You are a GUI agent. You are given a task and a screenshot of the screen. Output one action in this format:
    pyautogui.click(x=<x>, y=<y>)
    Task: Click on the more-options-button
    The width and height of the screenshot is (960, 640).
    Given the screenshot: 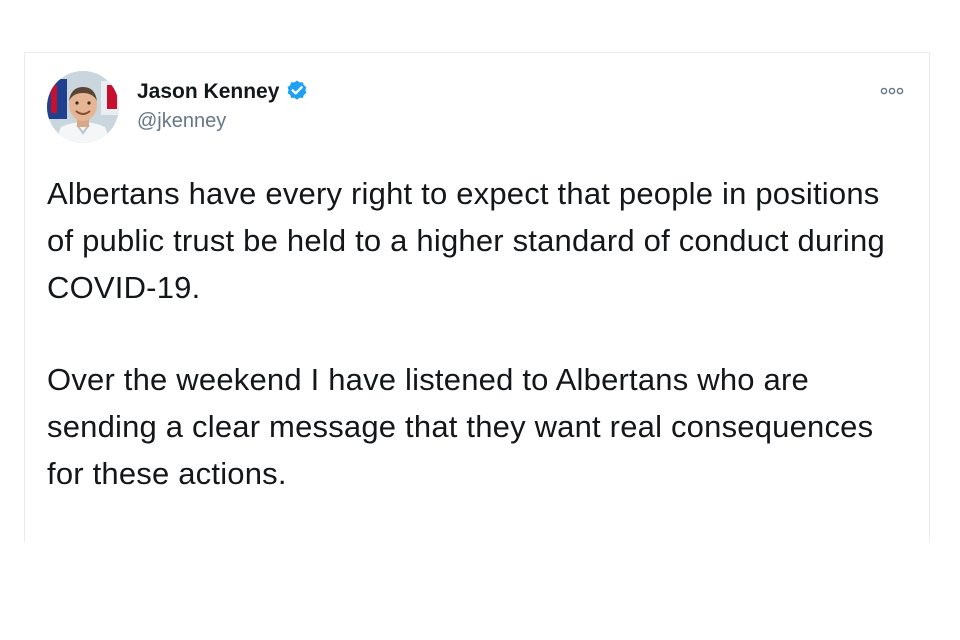 What is the action you would take?
    pyautogui.click(x=892, y=91)
    